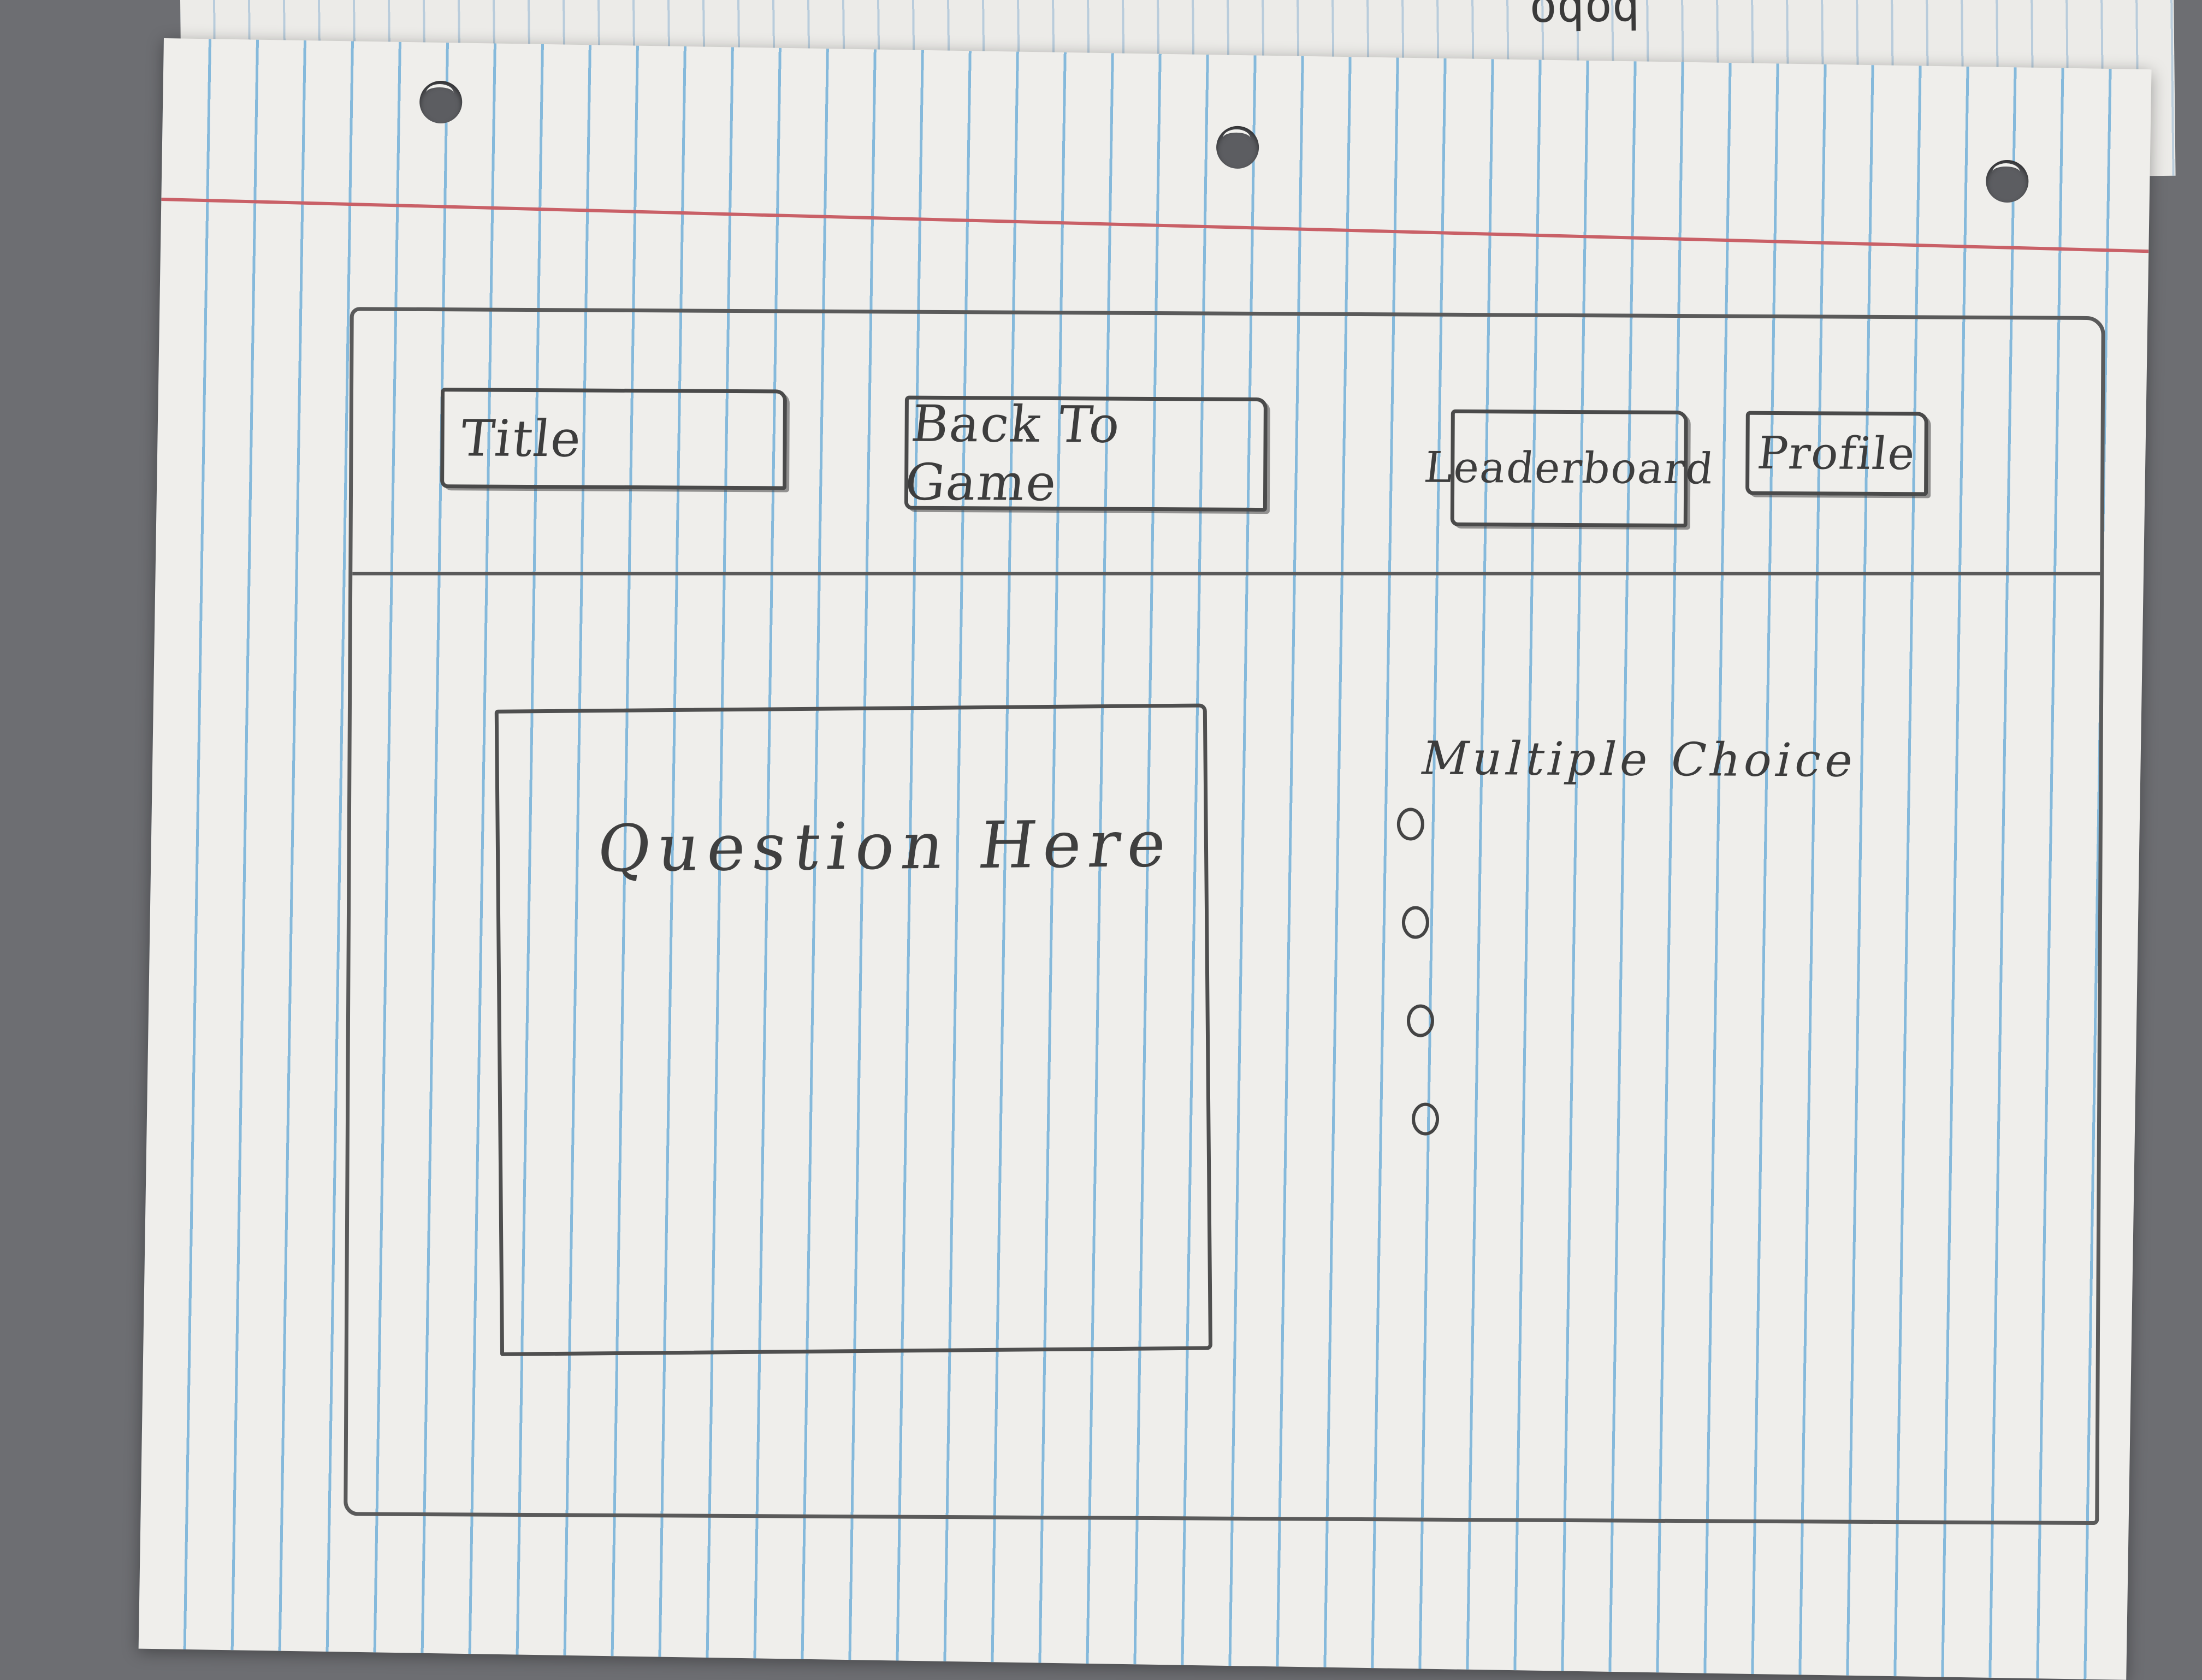  I want to click on background-sheet-scribble: odod, so click(1585, 20).